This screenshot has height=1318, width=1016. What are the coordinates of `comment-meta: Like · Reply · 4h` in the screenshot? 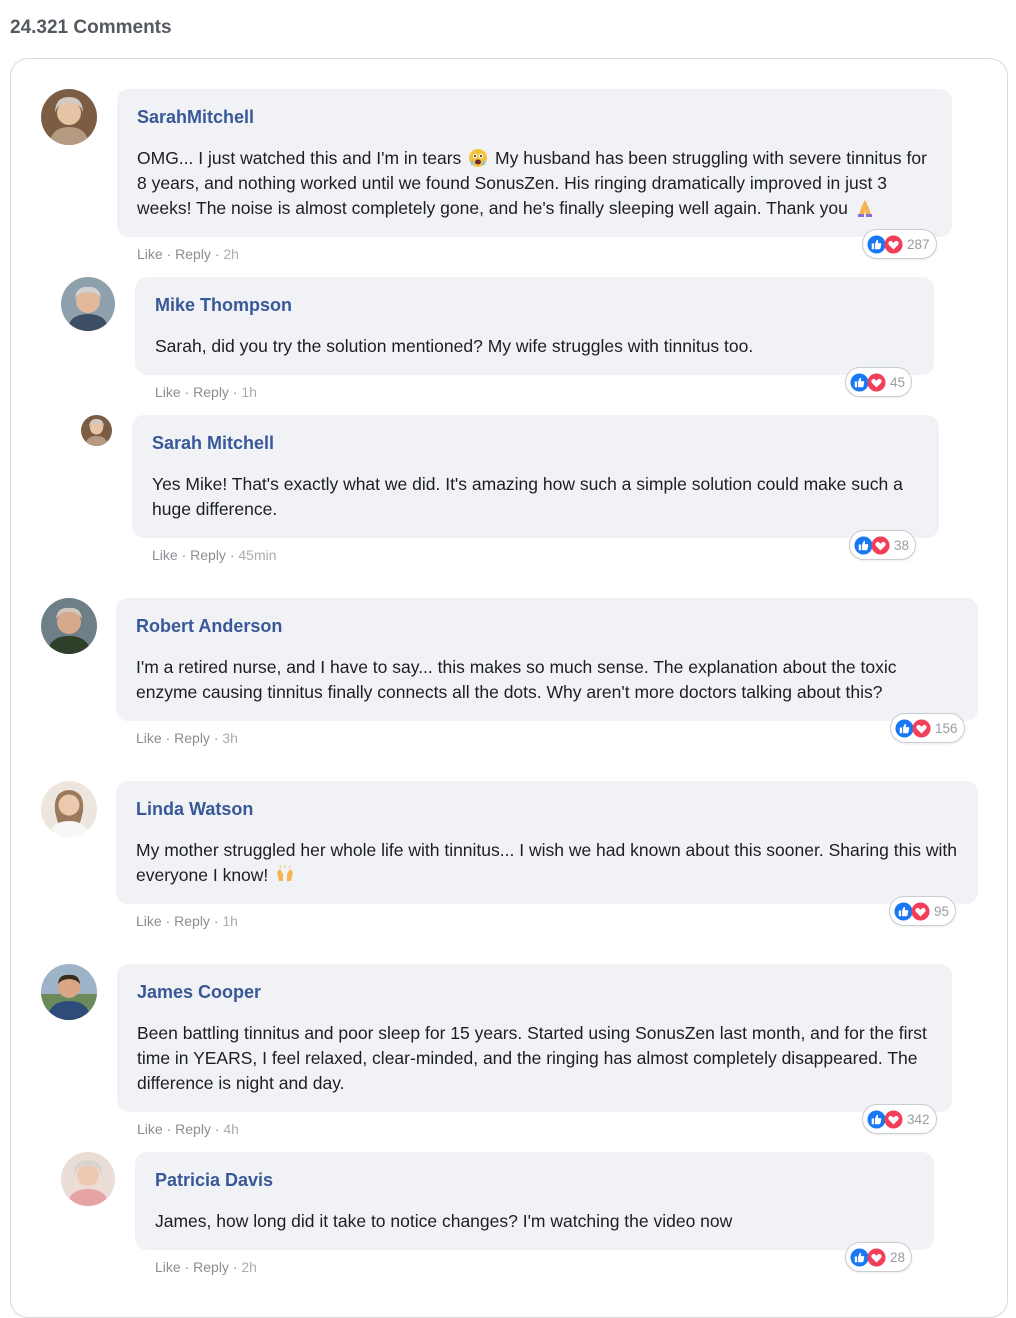 It's located at (188, 1129).